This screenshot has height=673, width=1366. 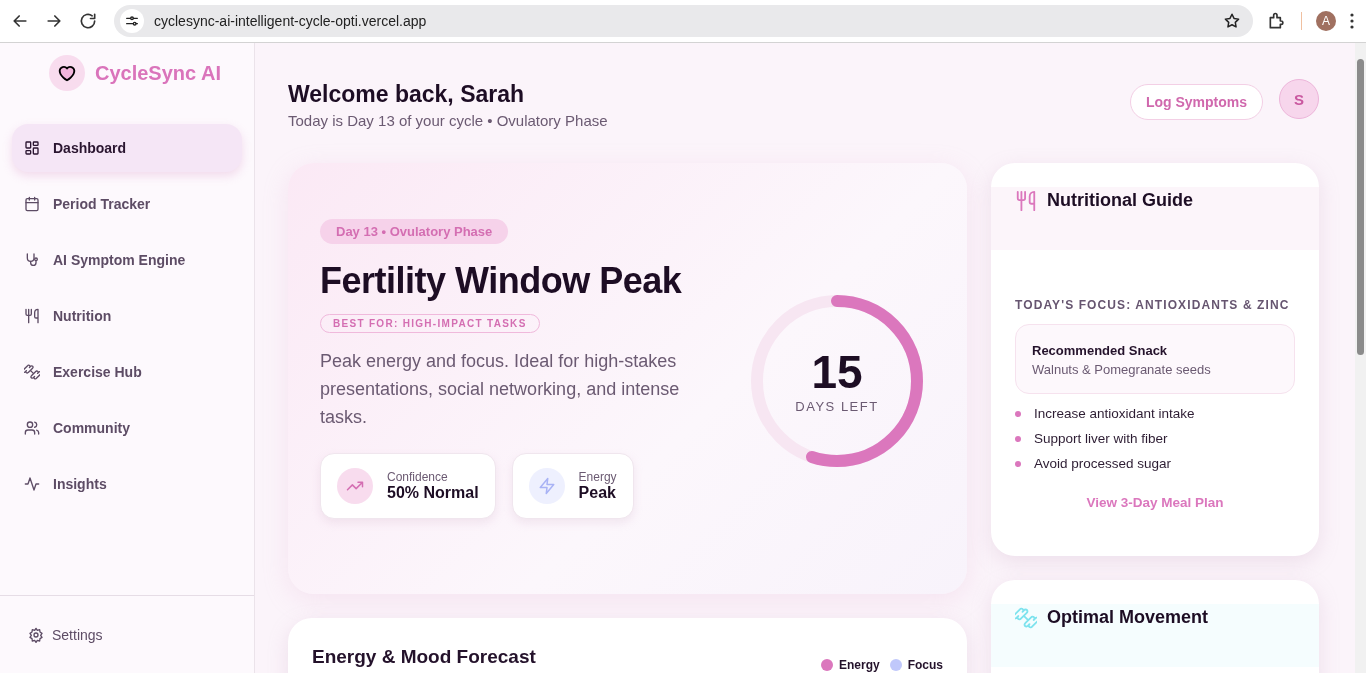 What do you see at coordinates (501, 281) in the screenshot?
I see `phase-title: Fertility Window Peak` at bounding box center [501, 281].